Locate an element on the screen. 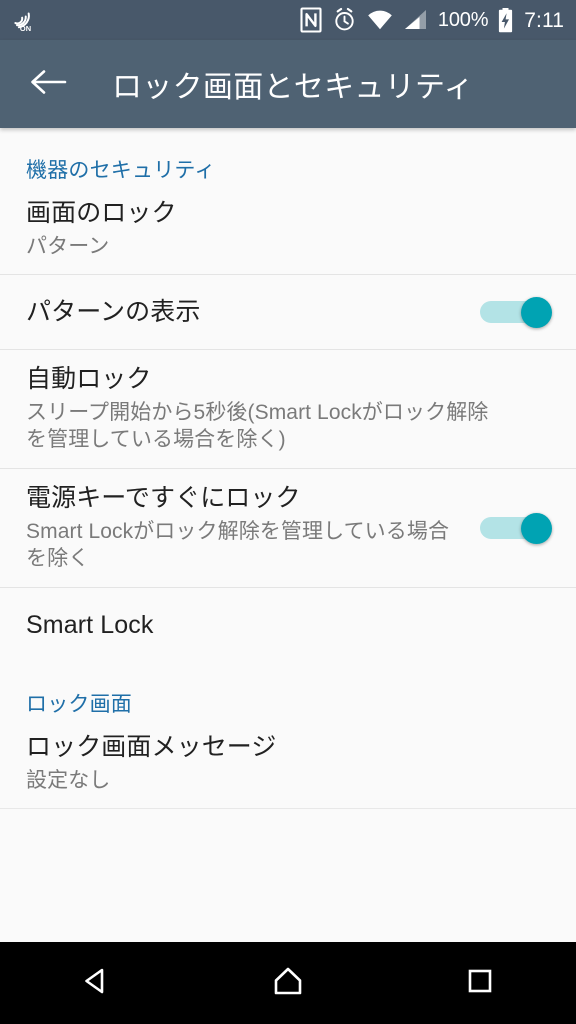  toggle-make-pattern-visible is located at coordinates (516, 313).